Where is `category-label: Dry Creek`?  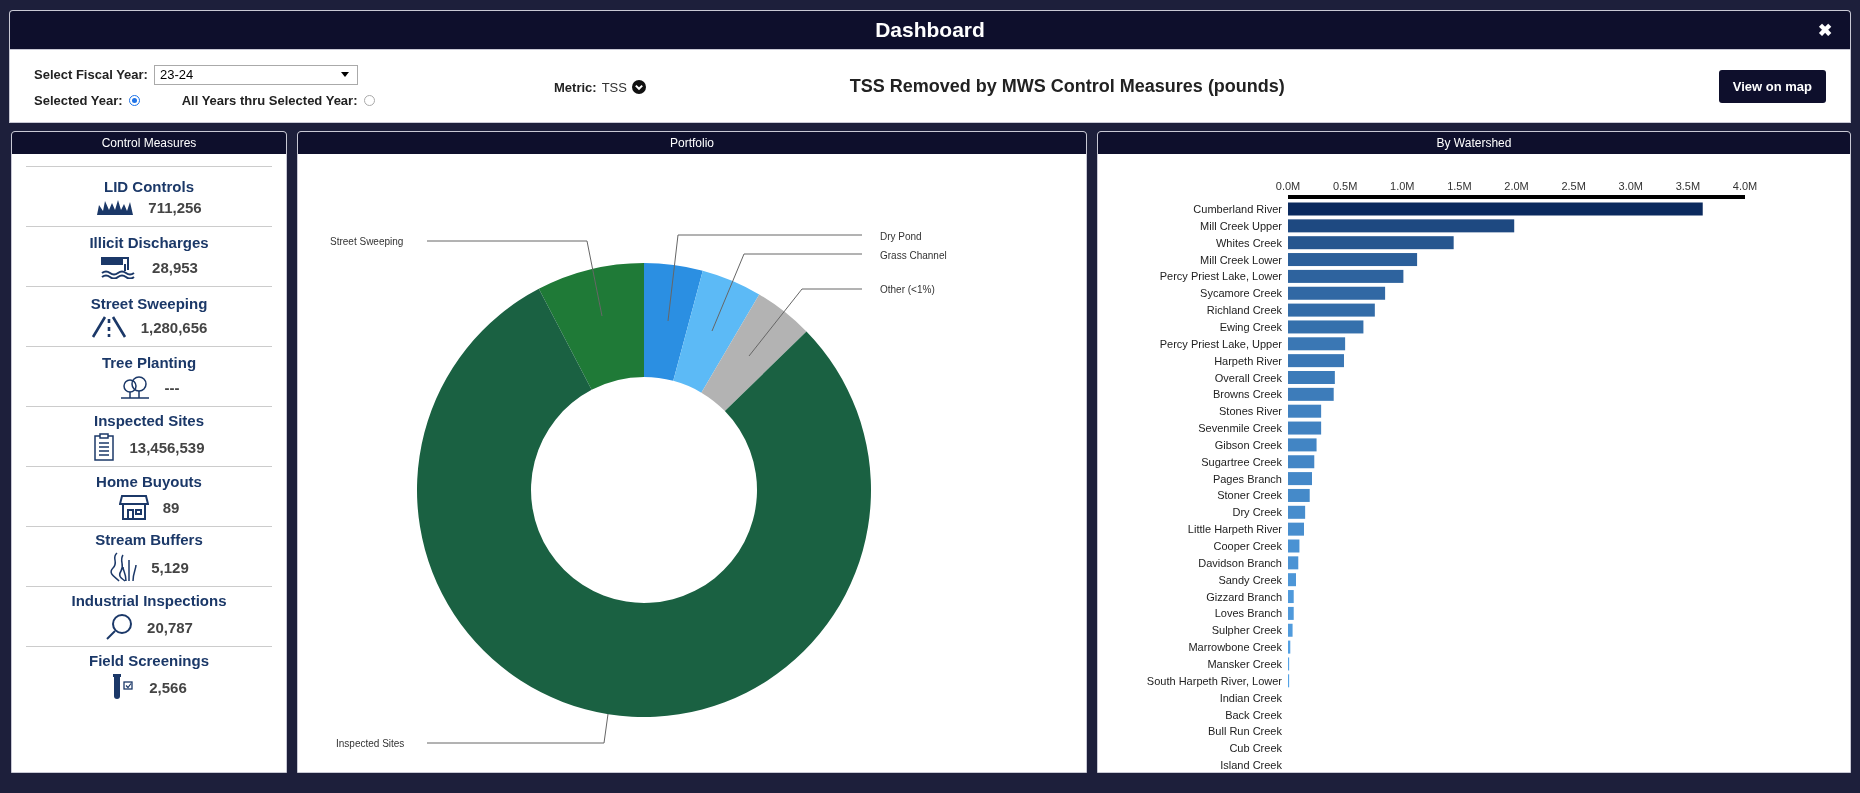 category-label: Dry Creek is located at coordinates (1257, 512).